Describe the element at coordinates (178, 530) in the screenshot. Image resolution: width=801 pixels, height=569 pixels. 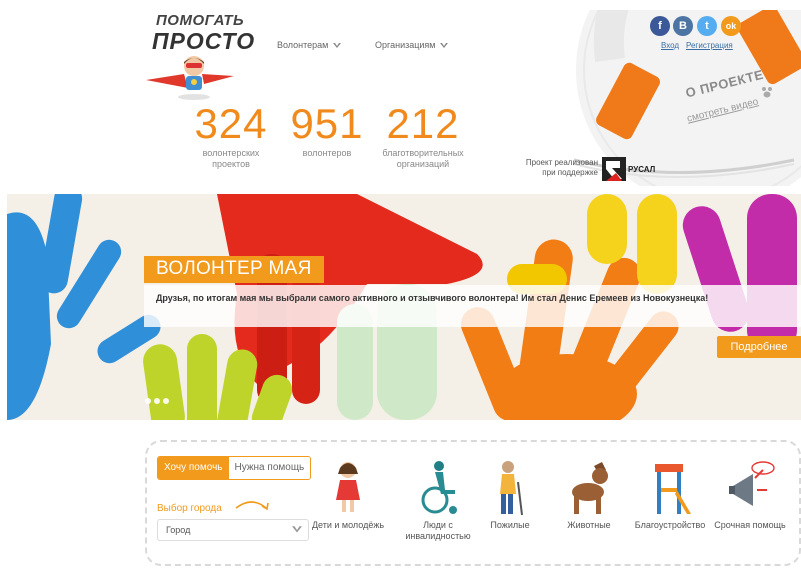
I see `city-select-value: Город` at that location.